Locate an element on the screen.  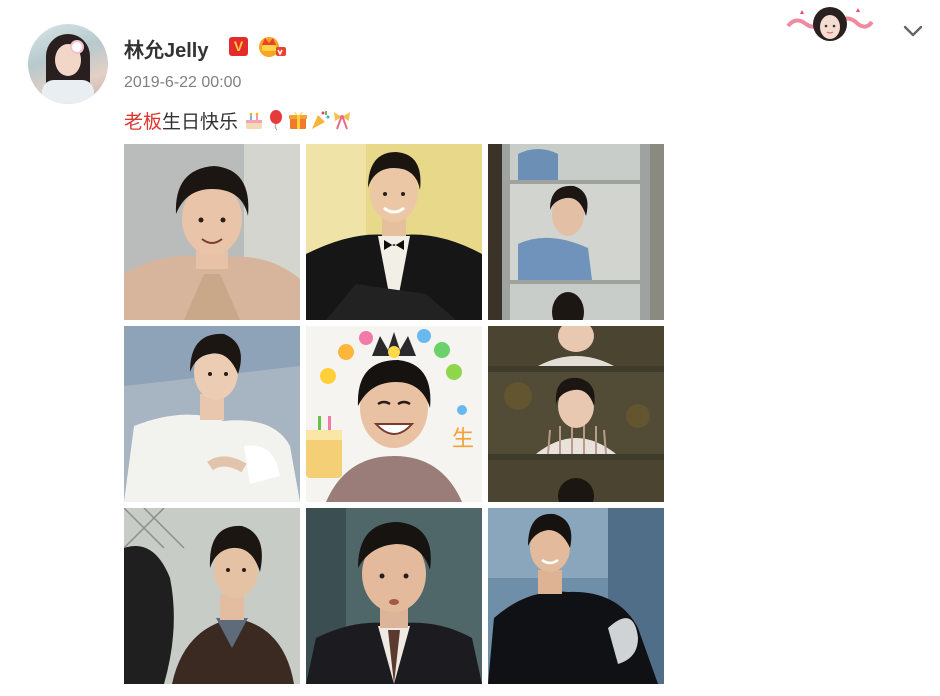
image-tile-5: 生 is located at coordinates (394, 414).